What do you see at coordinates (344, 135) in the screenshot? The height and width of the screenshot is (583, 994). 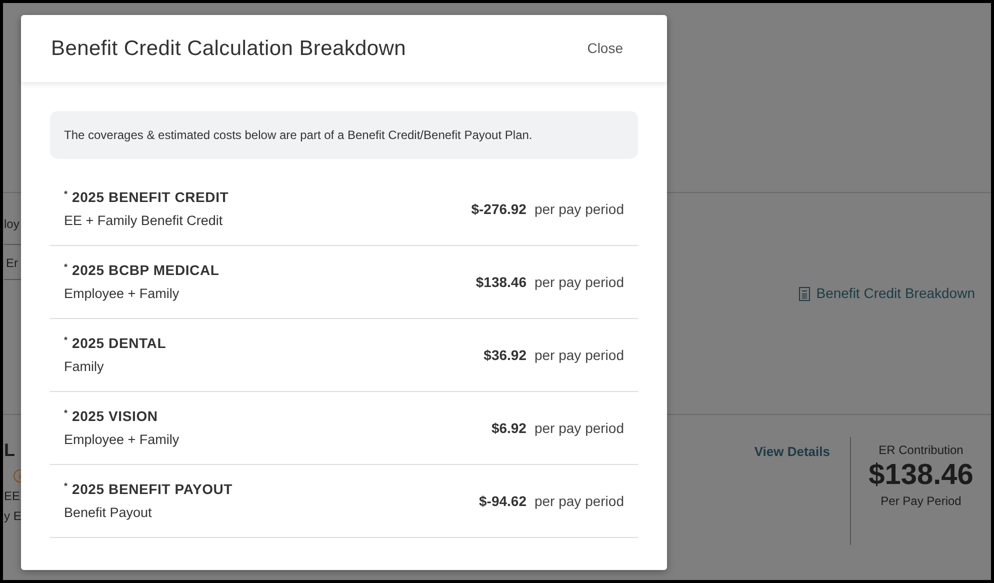 I see `notice-text: The coverages & estimated costs below are part of a Benefit Credit/Benefit Payout Plan.` at bounding box center [344, 135].